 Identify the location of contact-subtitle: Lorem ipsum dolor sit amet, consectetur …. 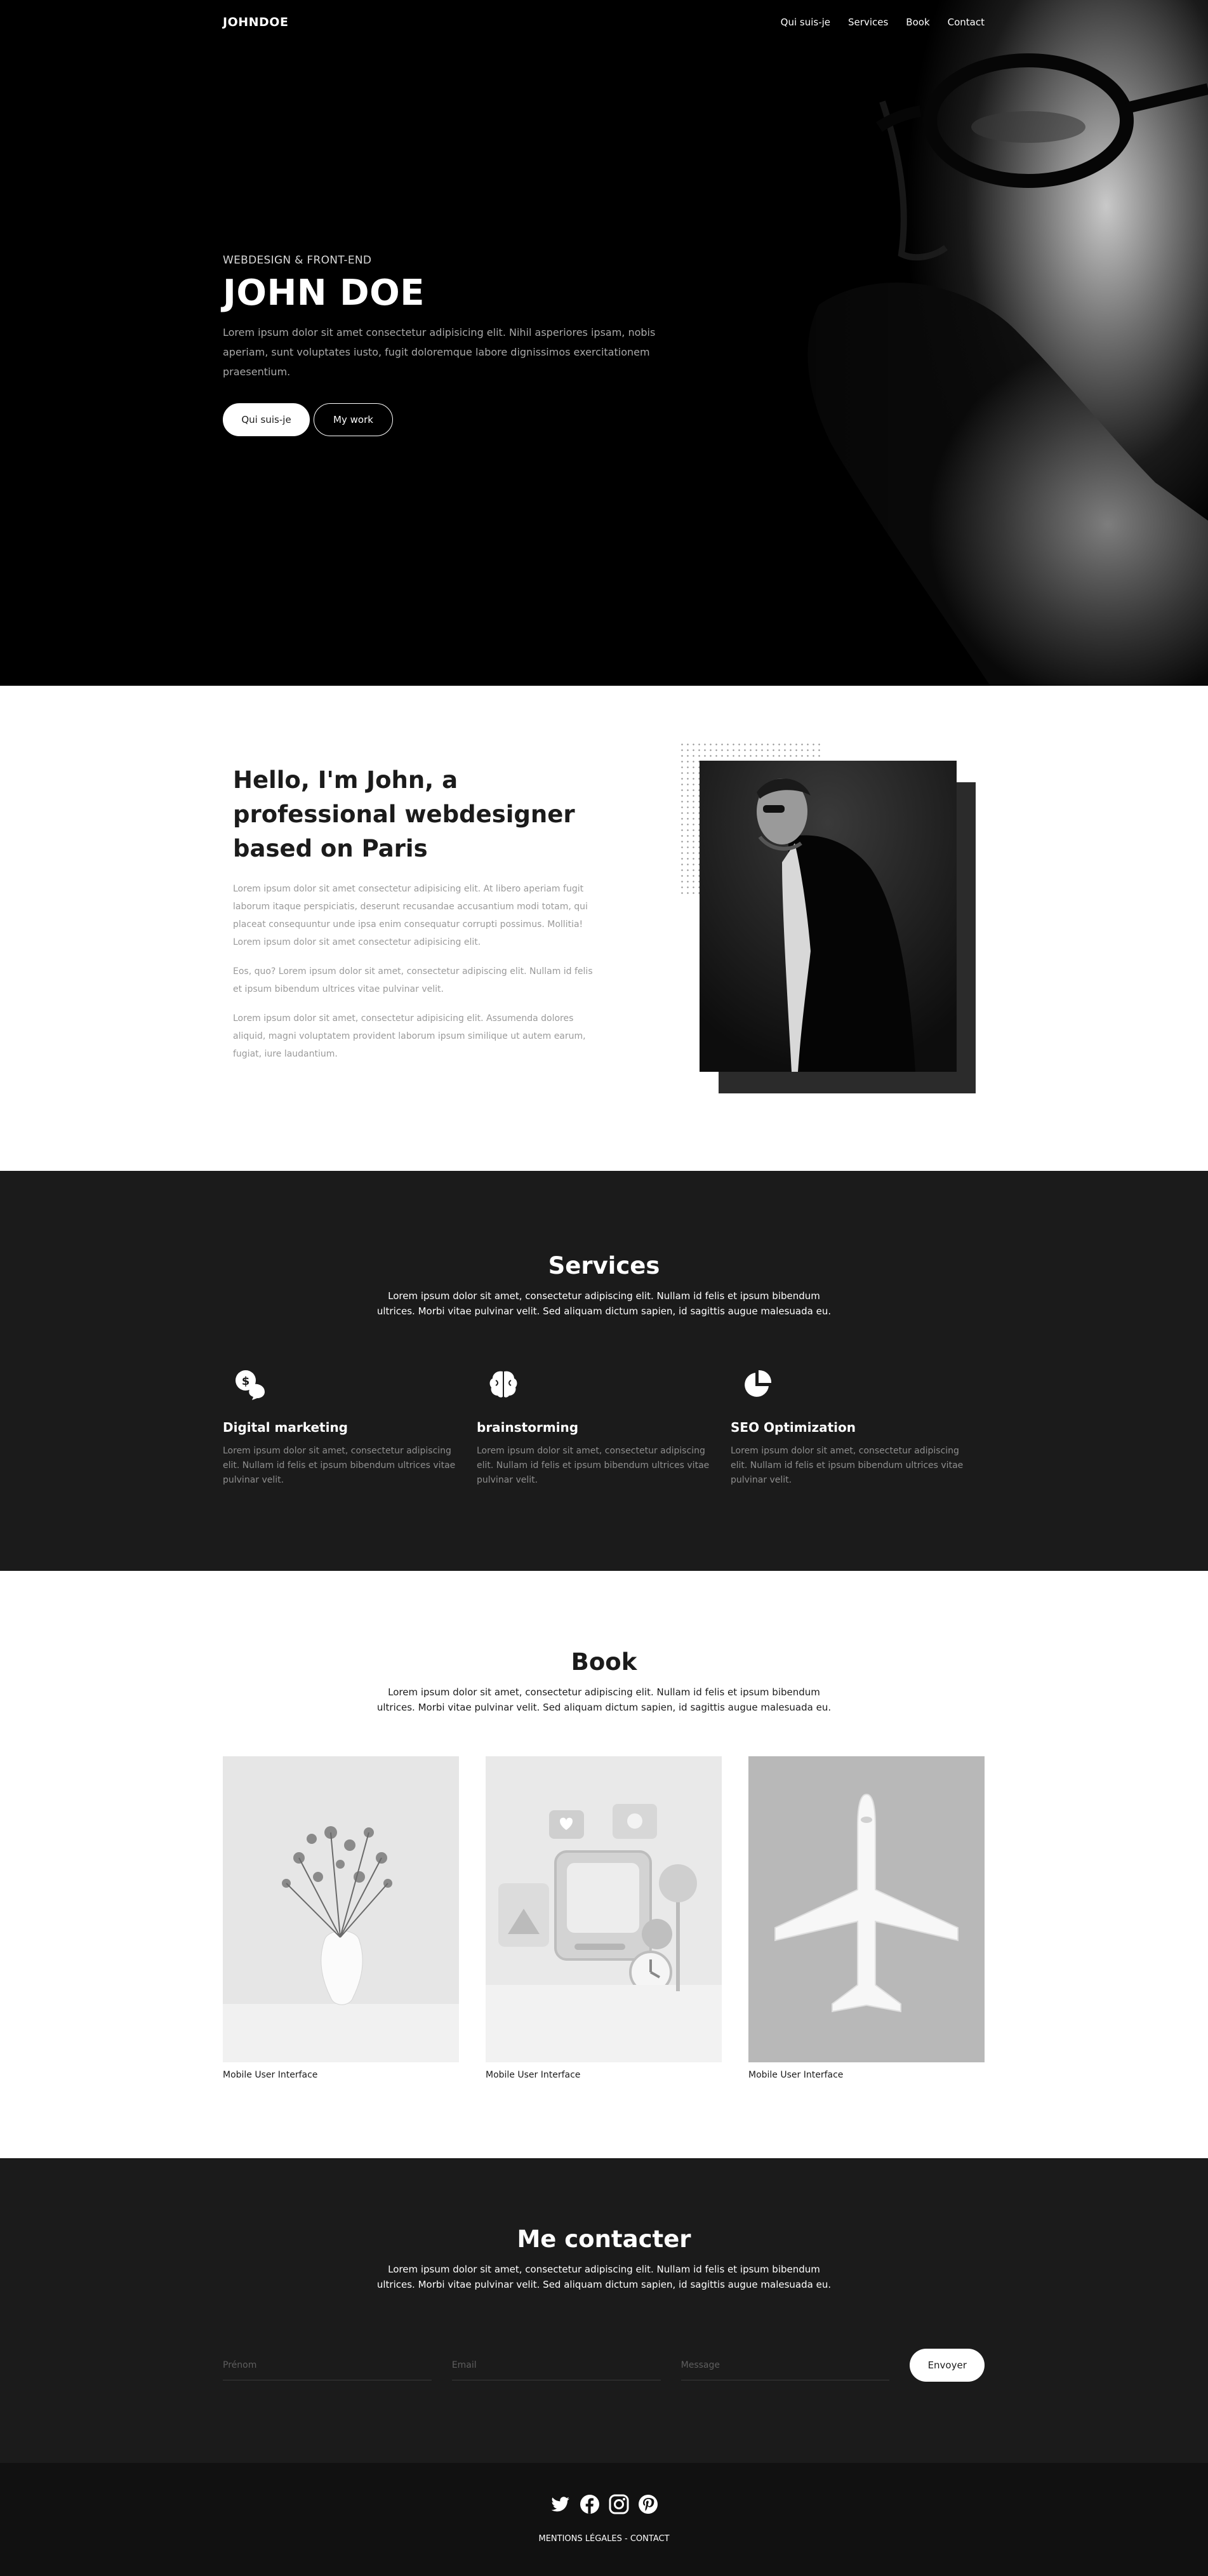
(604, 2277).